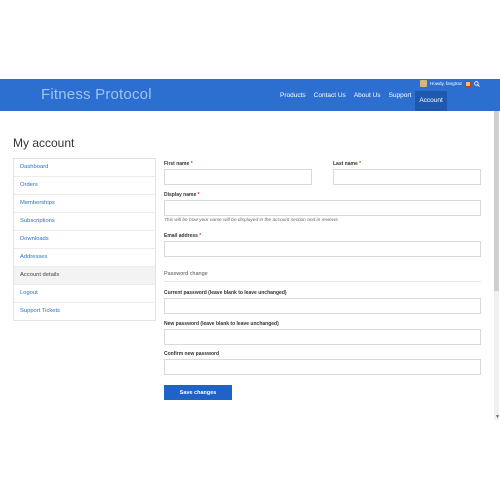 Image resolution: width=500 pixels, height=500 pixels. What do you see at coordinates (431, 101) in the screenshot?
I see `nav-account: Account` at bounding box center [431, 101].